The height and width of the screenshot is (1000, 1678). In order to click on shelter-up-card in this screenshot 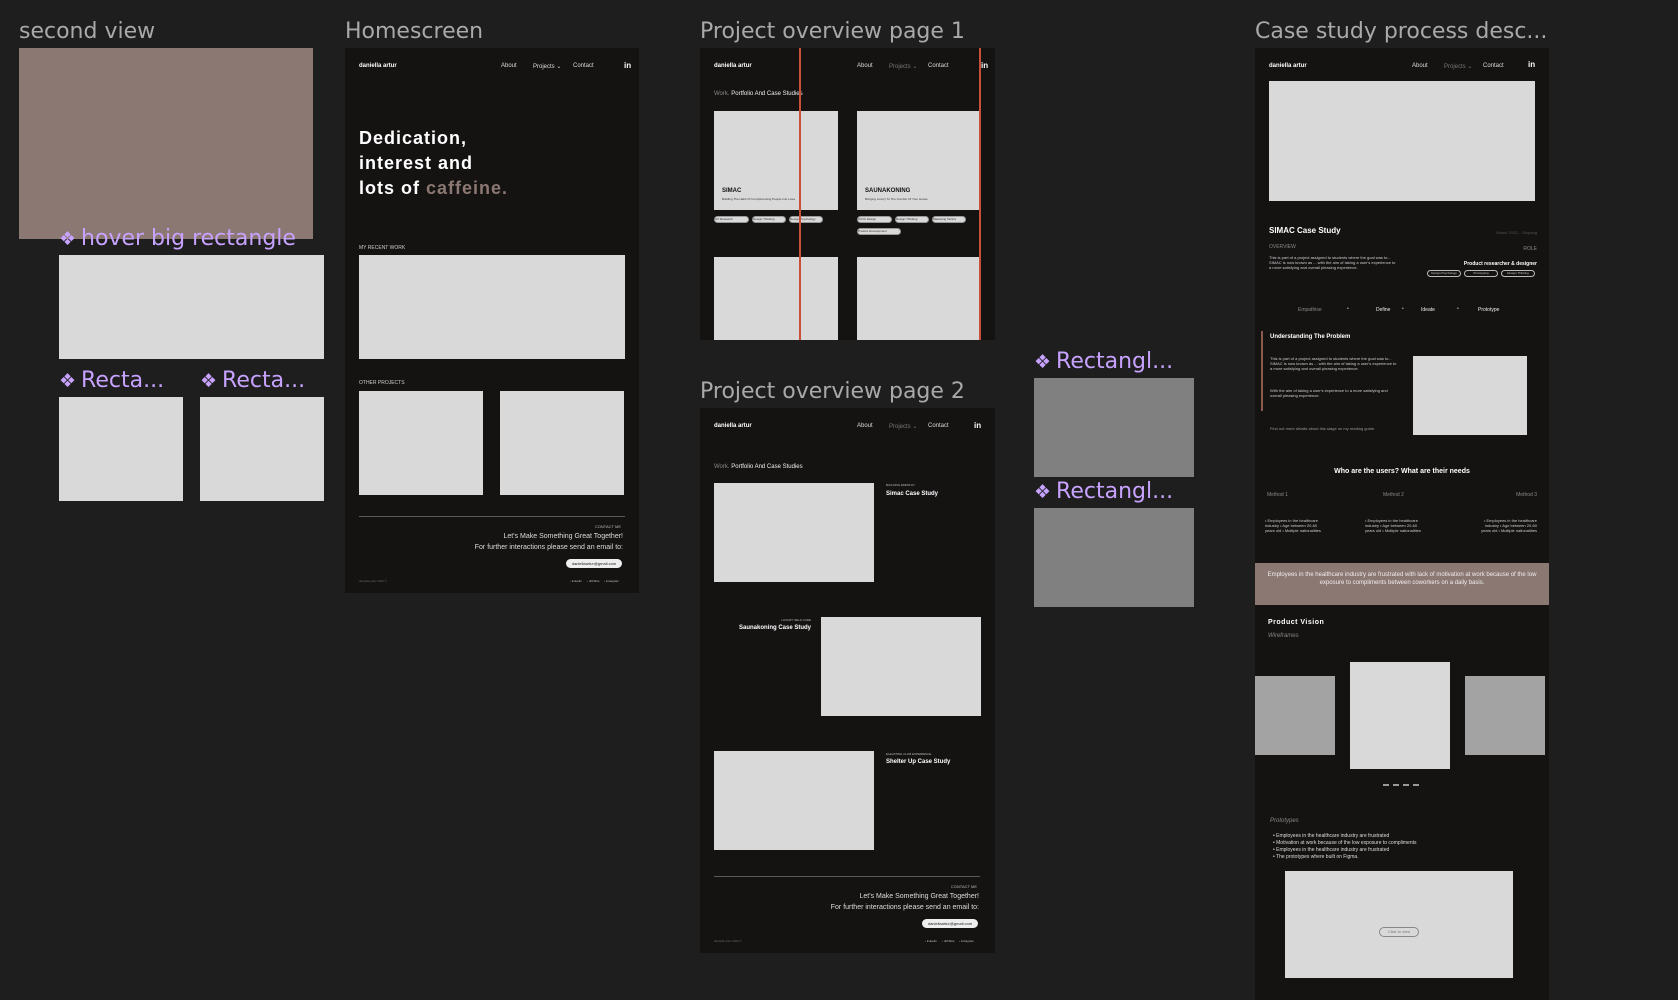, I will do `click(794, 800)`.